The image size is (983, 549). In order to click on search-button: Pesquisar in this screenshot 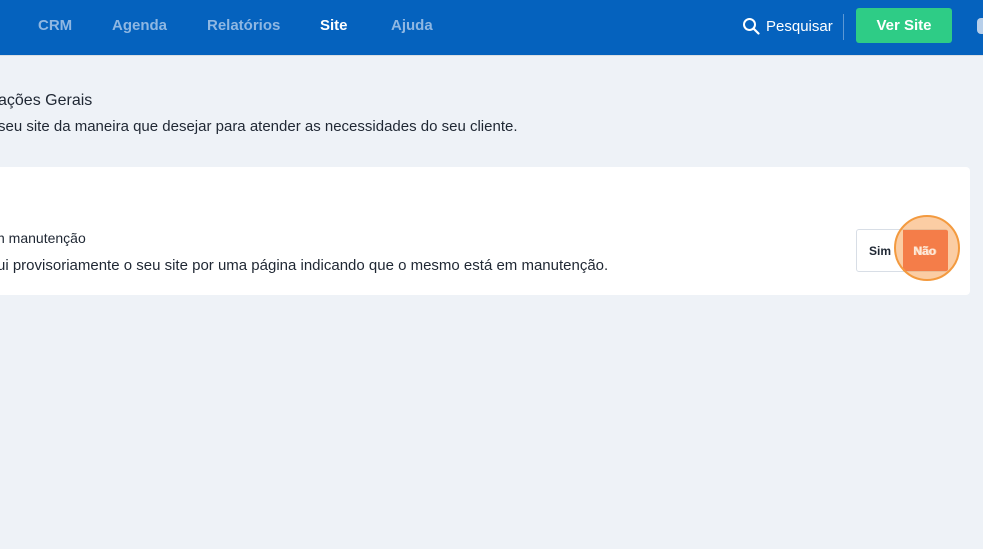, I will do `click(787, 26)`.